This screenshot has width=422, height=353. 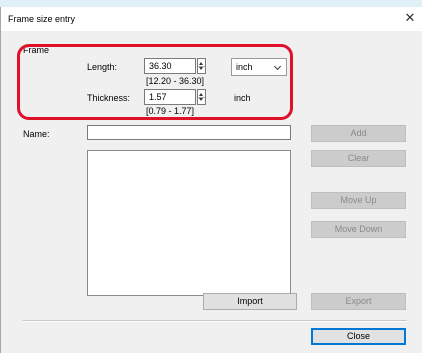 What do you see at coordinates (189, 132) in the screenshot?
I see `name-input` at bounding box center [189, 132].